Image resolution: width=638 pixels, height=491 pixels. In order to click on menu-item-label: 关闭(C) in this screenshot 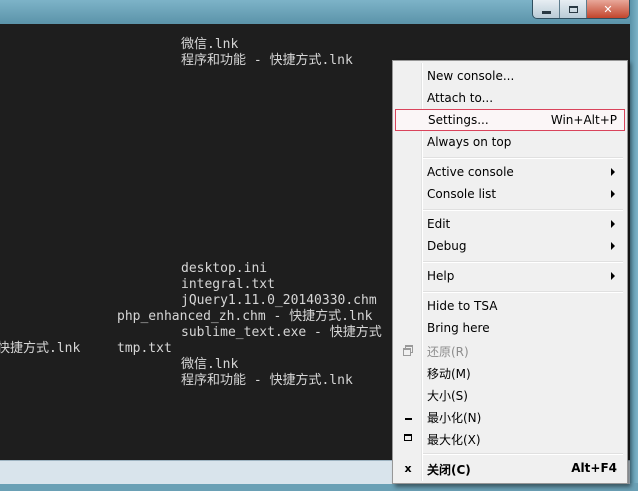, I will do `click(449, 470)`.